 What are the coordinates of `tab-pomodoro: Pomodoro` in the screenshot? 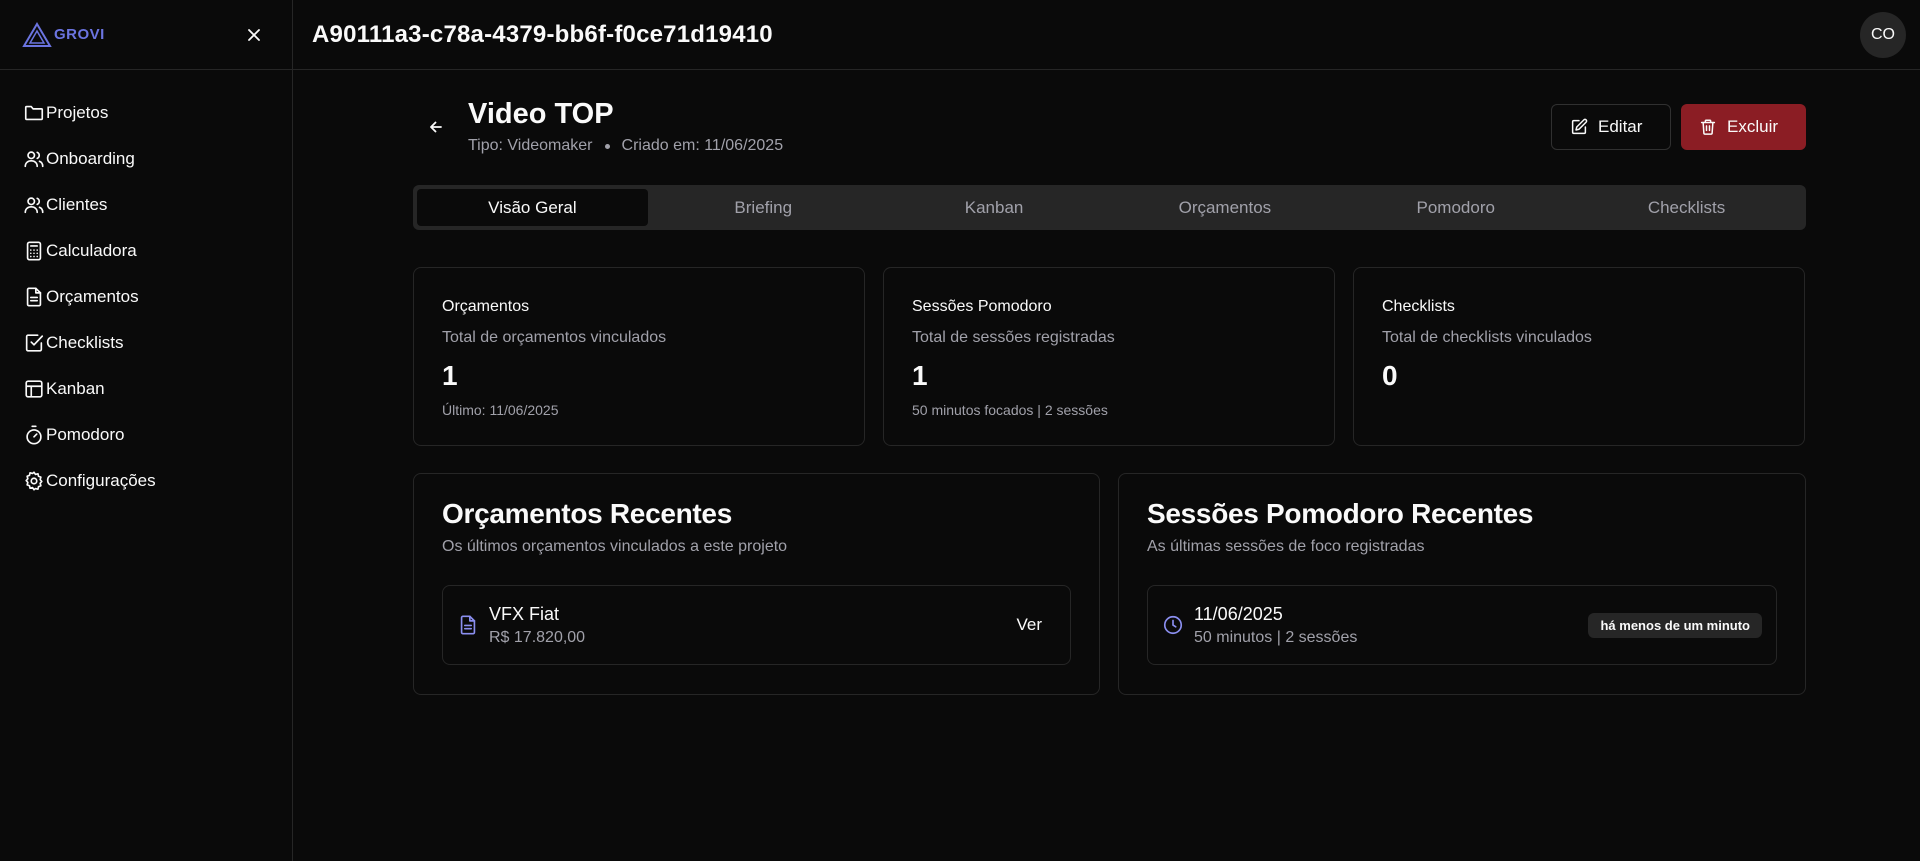 It's located at (1455, 207).